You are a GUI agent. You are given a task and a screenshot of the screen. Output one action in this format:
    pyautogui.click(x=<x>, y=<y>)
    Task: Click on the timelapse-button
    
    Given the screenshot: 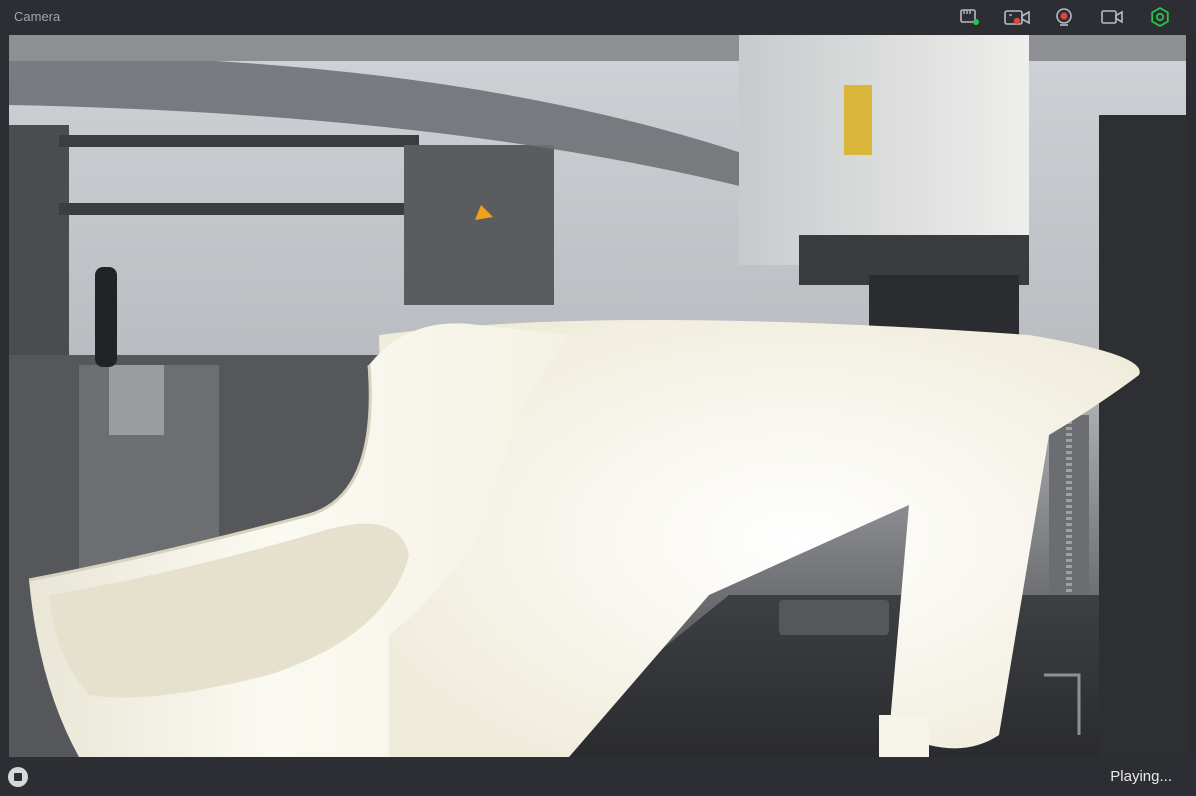 What is the action you would take?
    pyautogui.click(x=1017, y=17)
    